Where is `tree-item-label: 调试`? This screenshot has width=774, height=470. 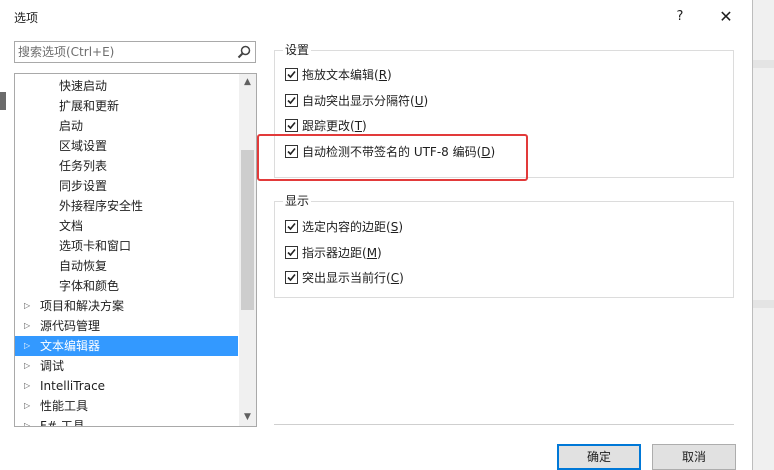
tree-item-label: 调试 is located at coordinates (52, 366).